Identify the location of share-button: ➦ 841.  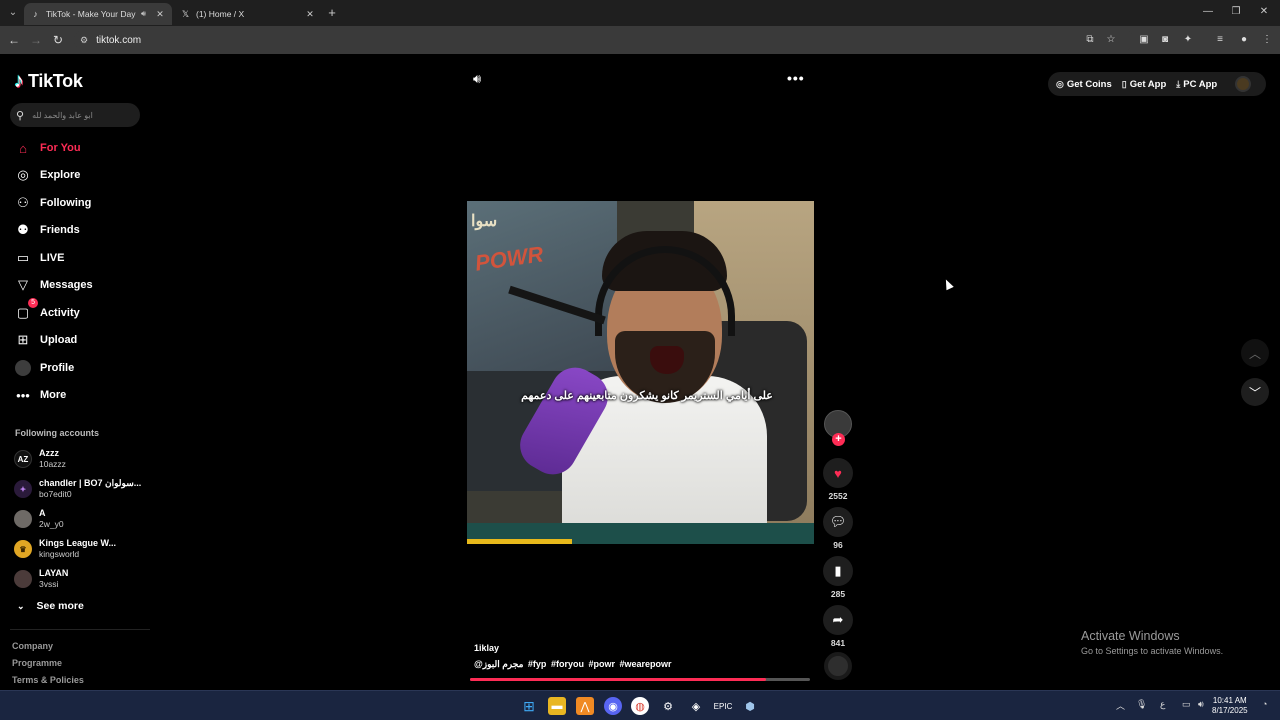
(838, 626).